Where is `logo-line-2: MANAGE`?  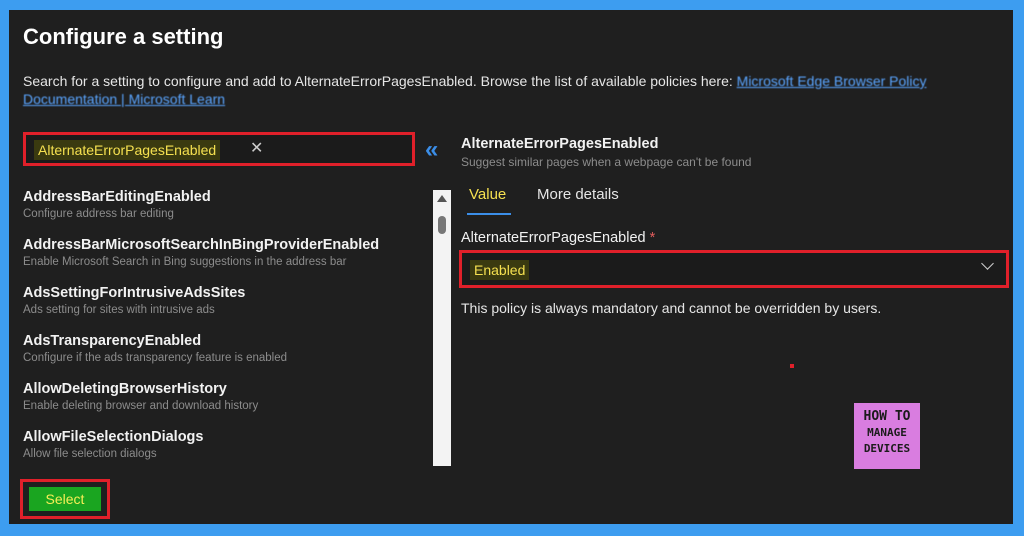 logo-line-2: MANAGE is located at coordinates (887, 432).